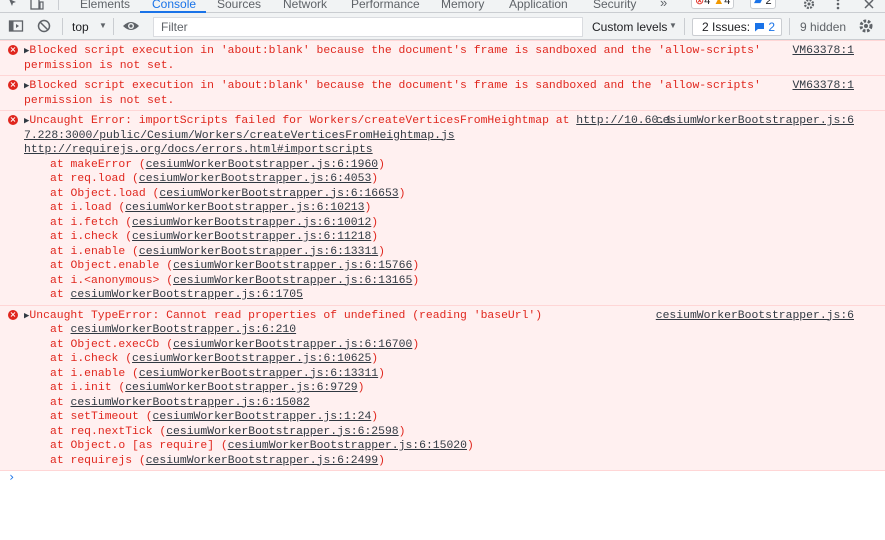 This screenshot has width=885, height=540. What do you see at coordinates (91, 388) in the screenshot?
I see `stack-frame-function: i.init` at bounding box center [91, 388].